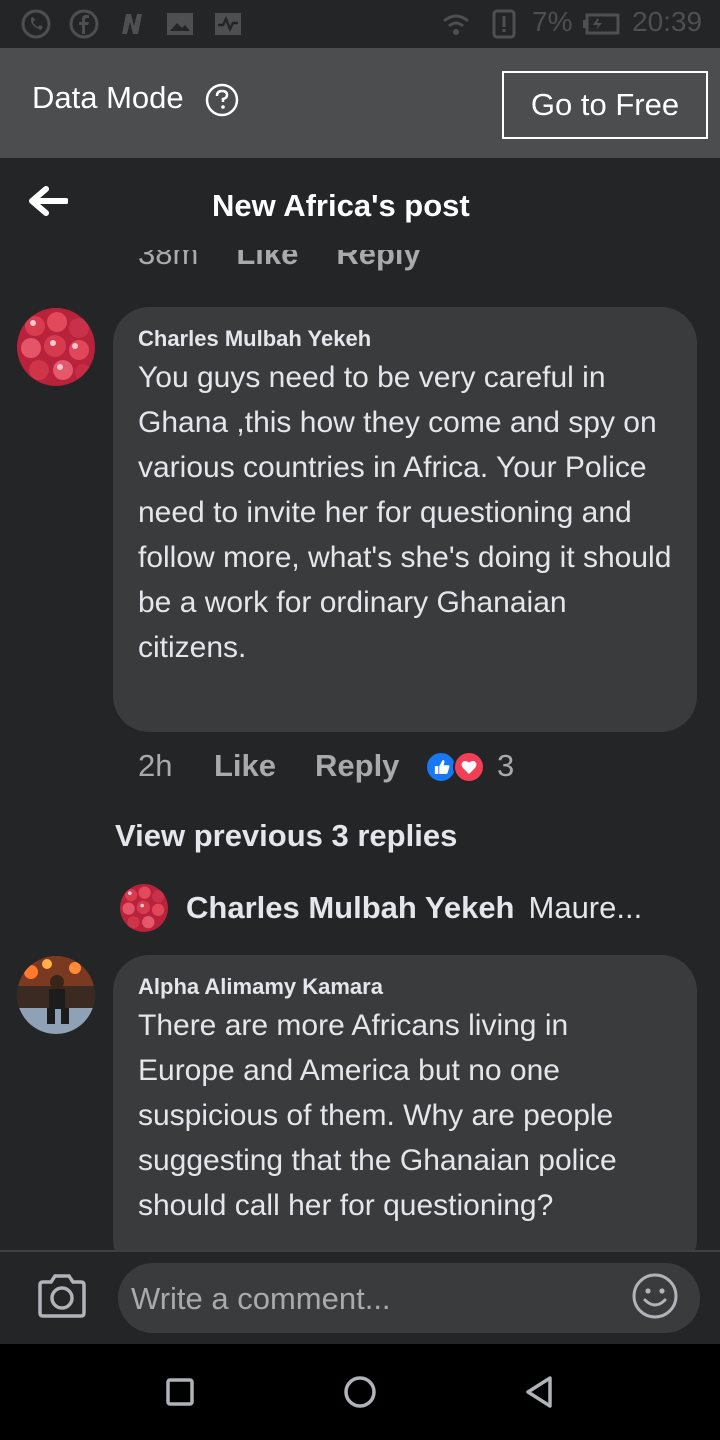 The width and height of the screenshot is (720, 1440). Describe the element at coordinates (62, 1296) in the screenshot. I see `camera-icon` at that location.